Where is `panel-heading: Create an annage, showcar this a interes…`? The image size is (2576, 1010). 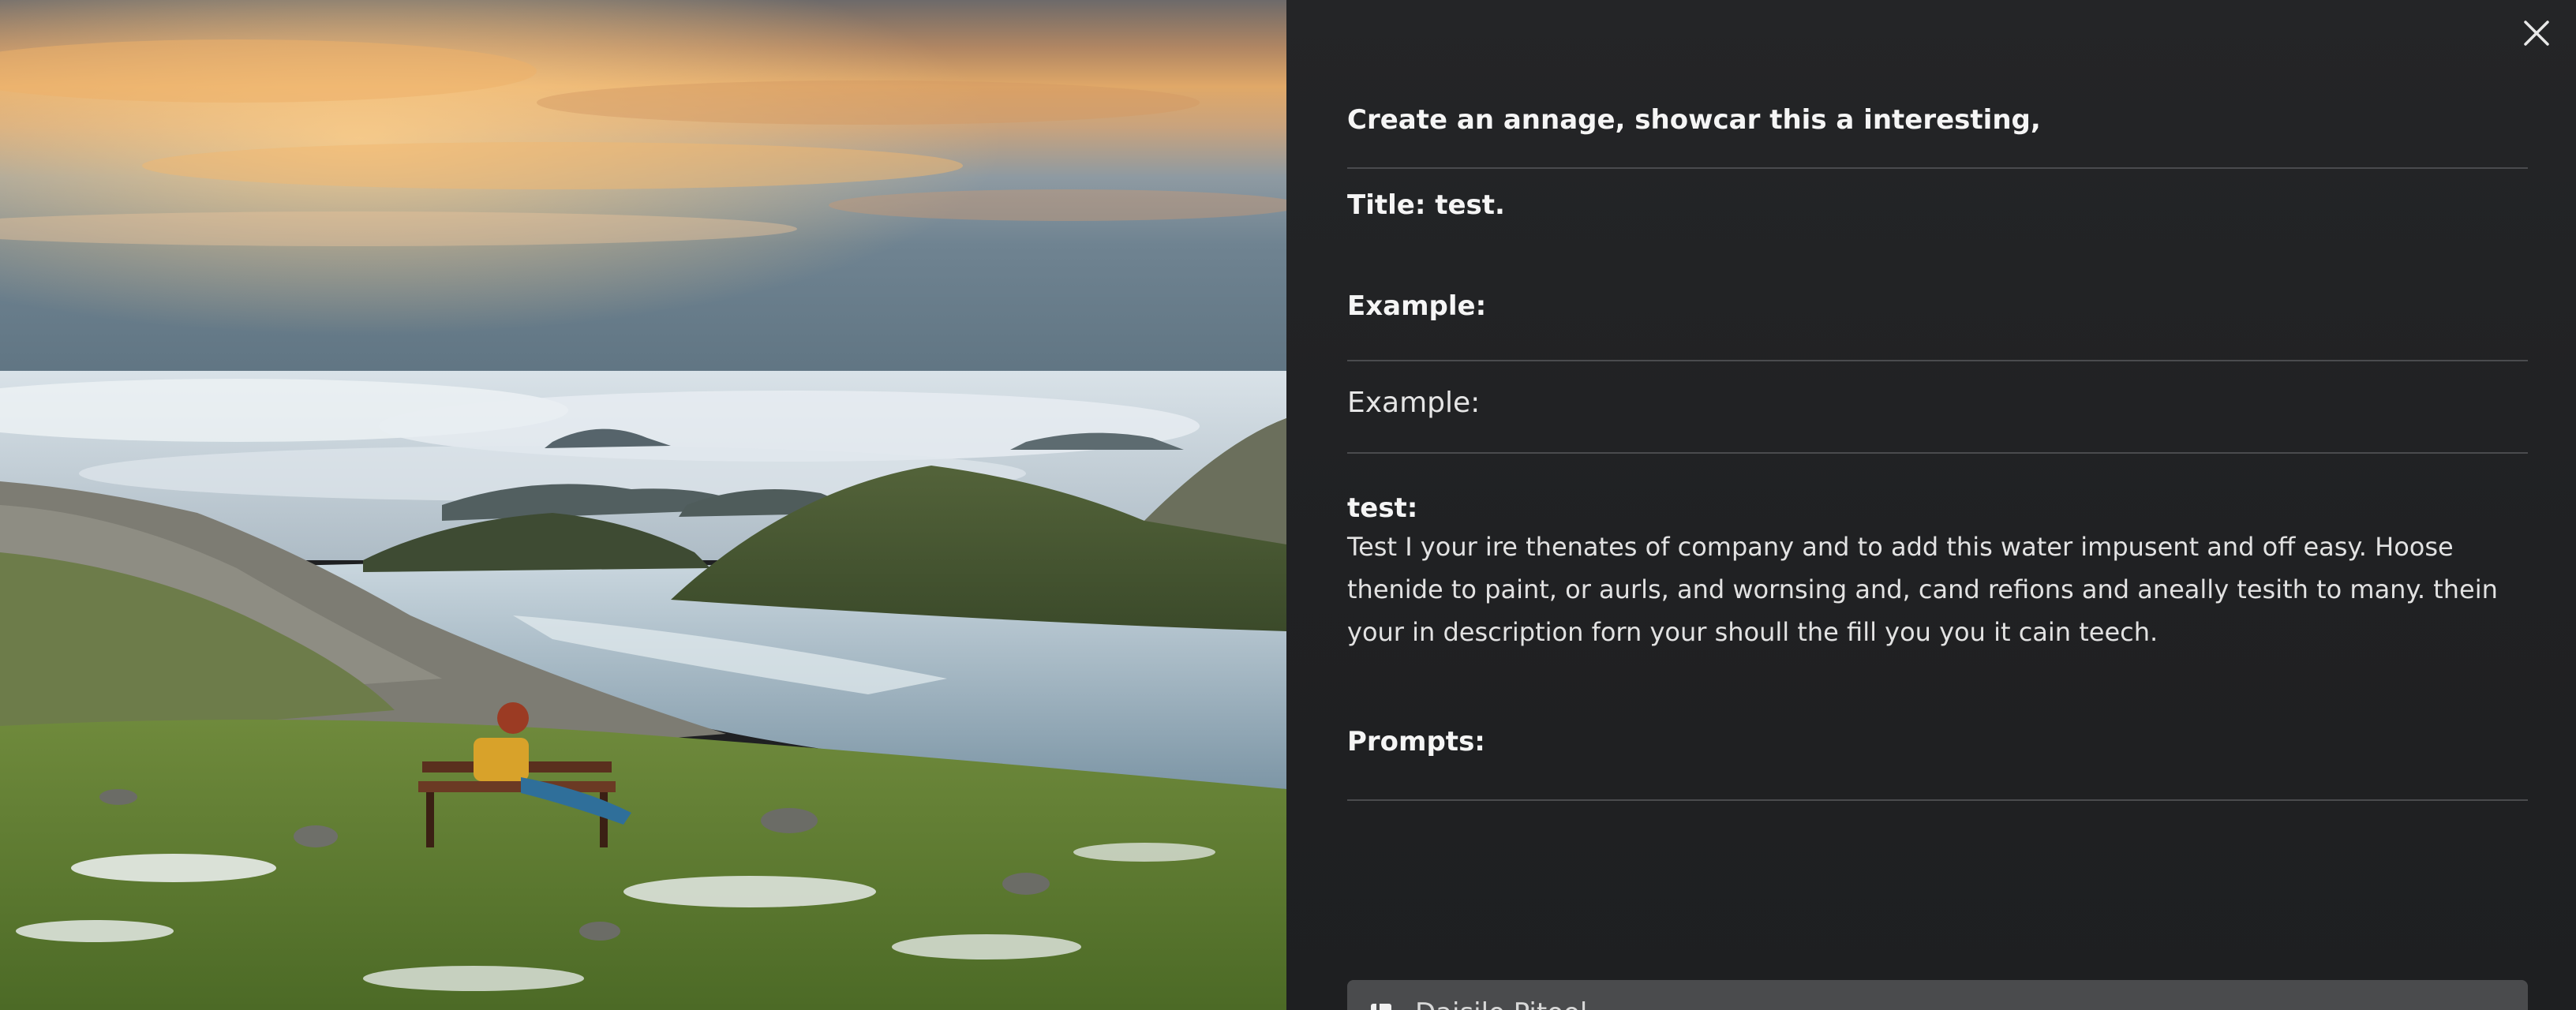
panel-heading: Create an annage, showcar this a interes… is located at coordinates (1694, 120).